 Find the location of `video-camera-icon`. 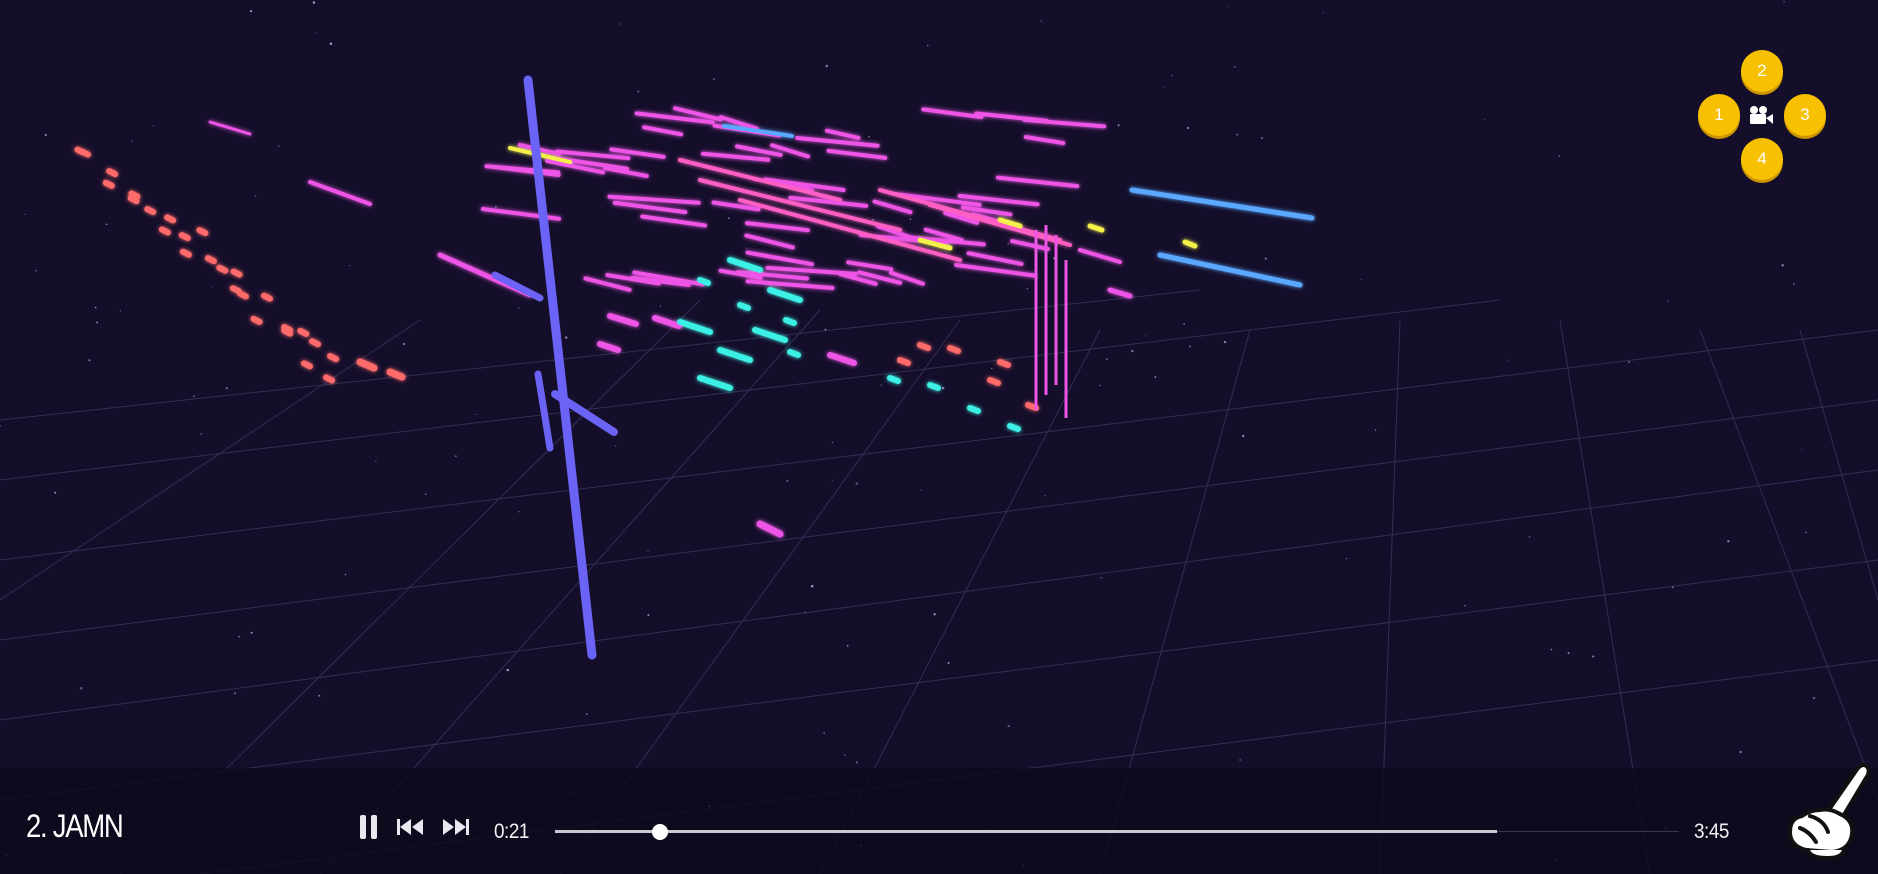

video-camera-icon is located at coordinates (1761, 115).